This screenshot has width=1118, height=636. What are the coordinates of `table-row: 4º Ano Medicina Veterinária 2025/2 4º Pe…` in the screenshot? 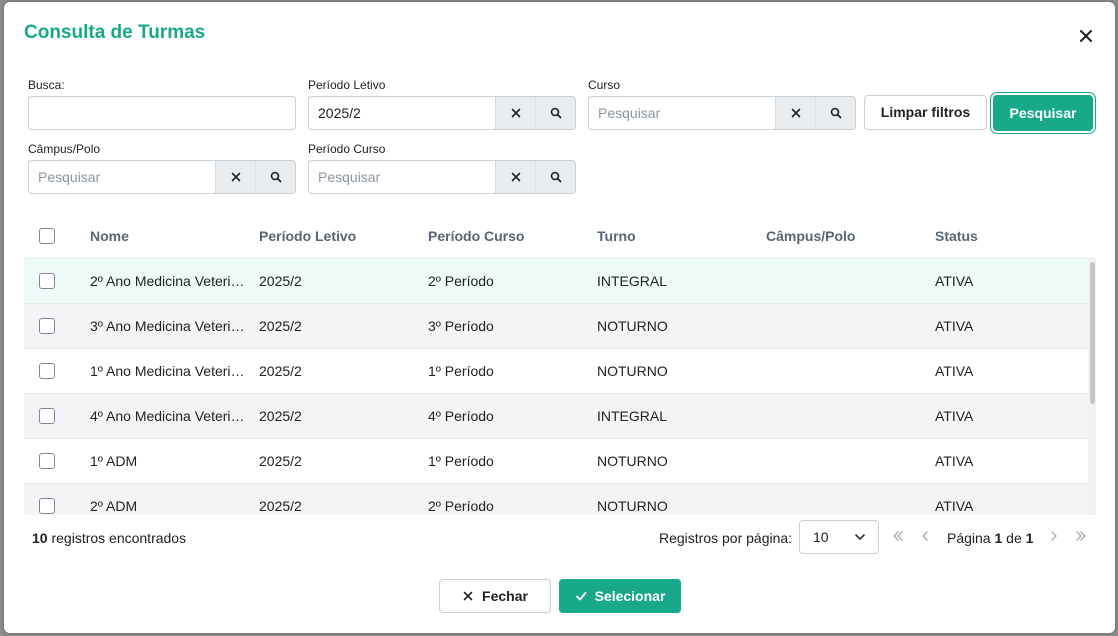 It's located at (560, 416).